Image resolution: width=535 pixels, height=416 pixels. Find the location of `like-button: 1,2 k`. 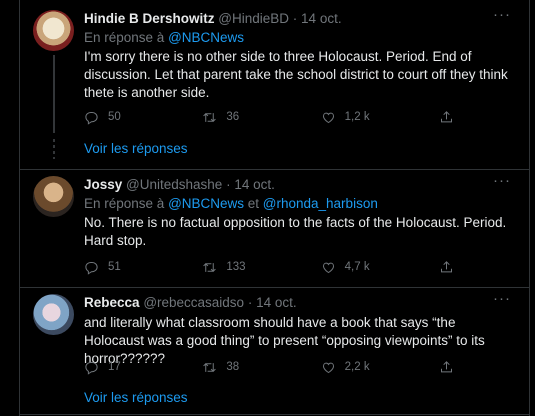

like-button: 1,2 k is located at coordinates (351, 117).